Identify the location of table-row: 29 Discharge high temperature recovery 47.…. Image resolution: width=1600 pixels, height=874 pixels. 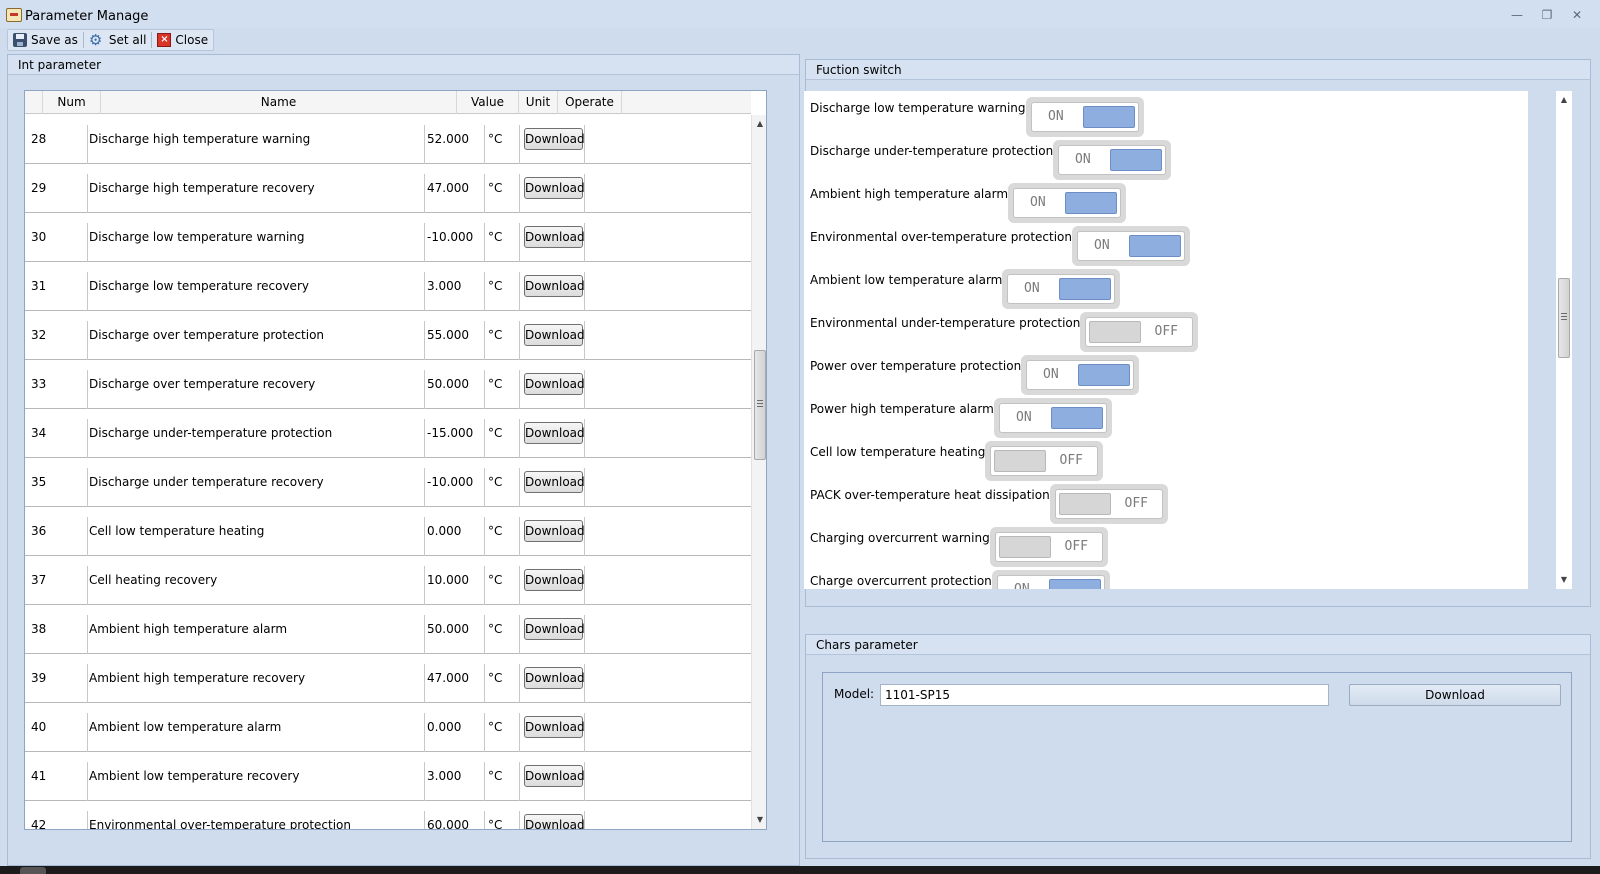
(388, 188).